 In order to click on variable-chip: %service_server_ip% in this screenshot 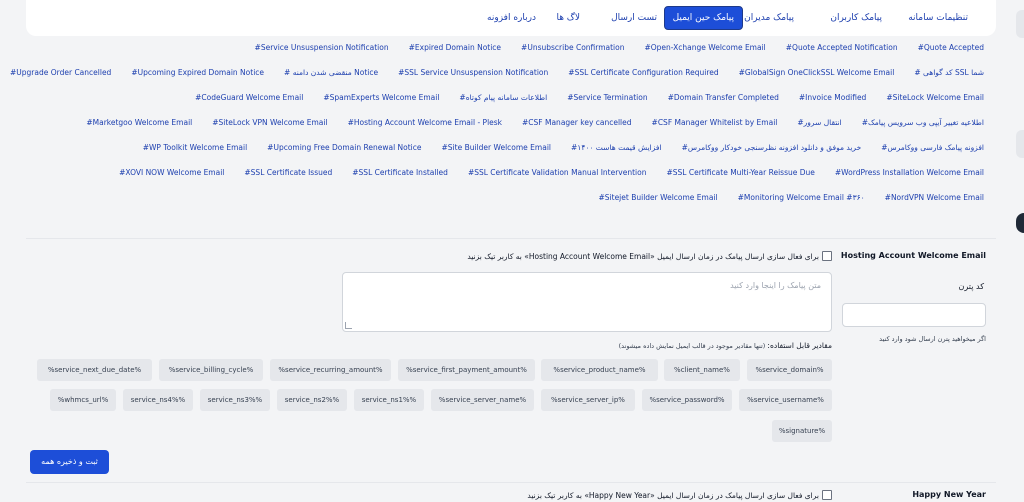, I will do `click(588, 400)`.